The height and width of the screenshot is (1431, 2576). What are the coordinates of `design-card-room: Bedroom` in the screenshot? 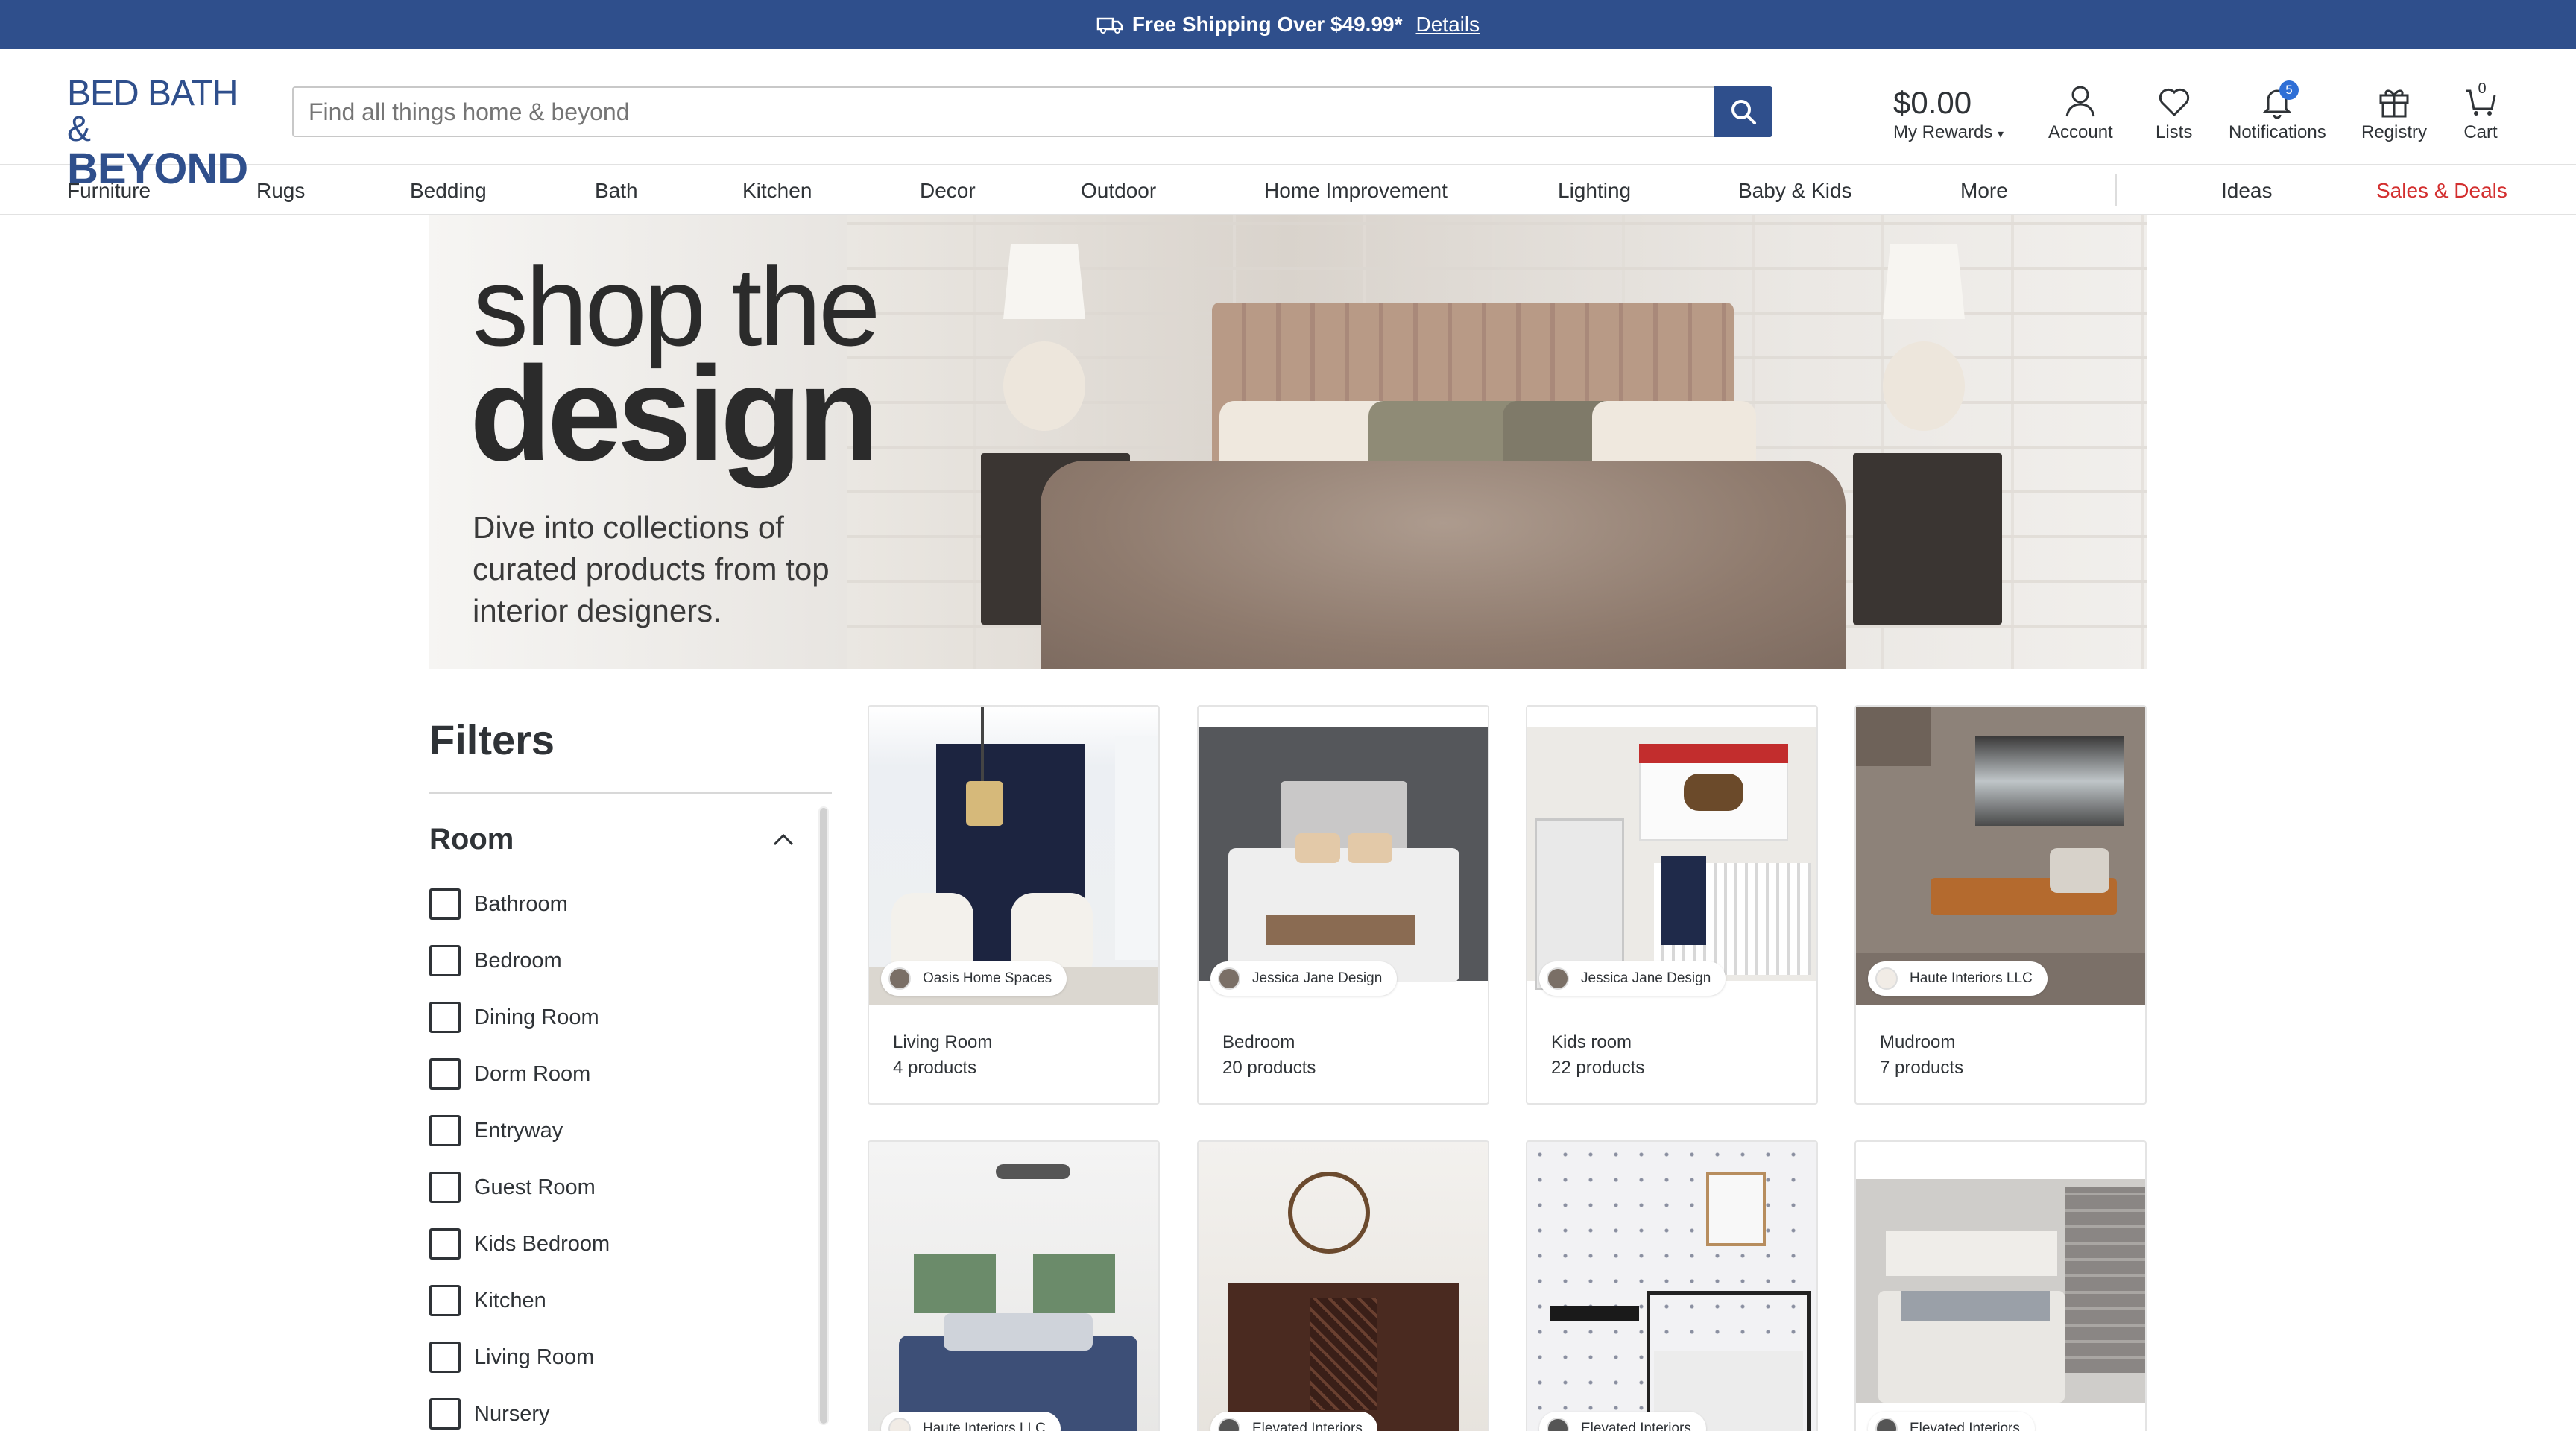 It's located at (1258, 1042).